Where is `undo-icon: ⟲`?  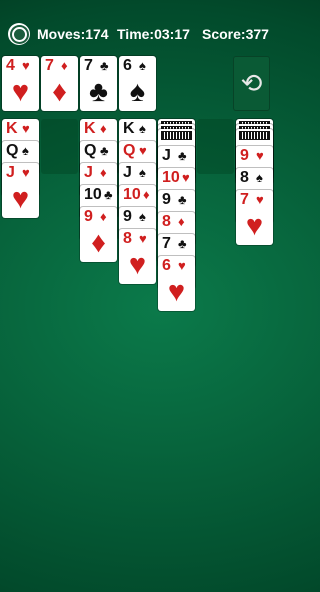
undo-icon: ⟲ is located at coordinates (251, 83).